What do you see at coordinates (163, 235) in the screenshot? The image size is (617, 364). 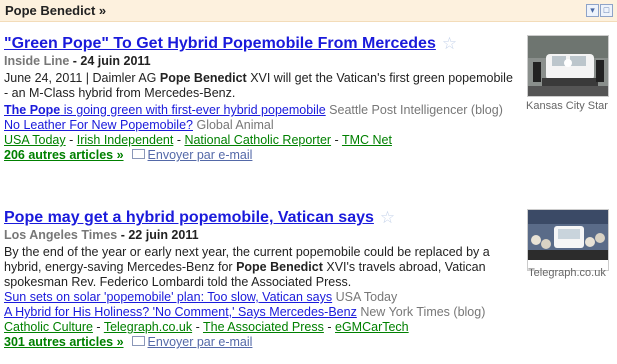 I see `story-date: 22 juin 2011` at bounding box center [163, 235].